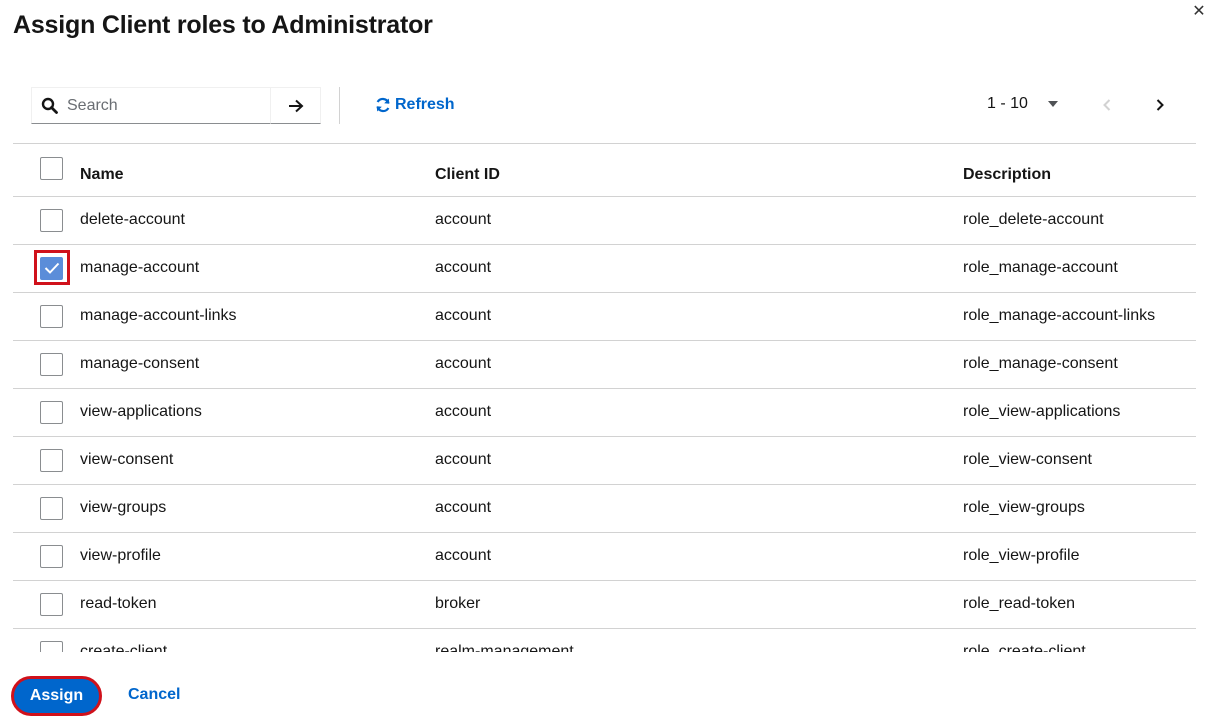 This screenshot has height=721, width=1221. Describe the element at coordinates (257, 363) in the screenshot. I see `role-name: manage-consent` at that location.